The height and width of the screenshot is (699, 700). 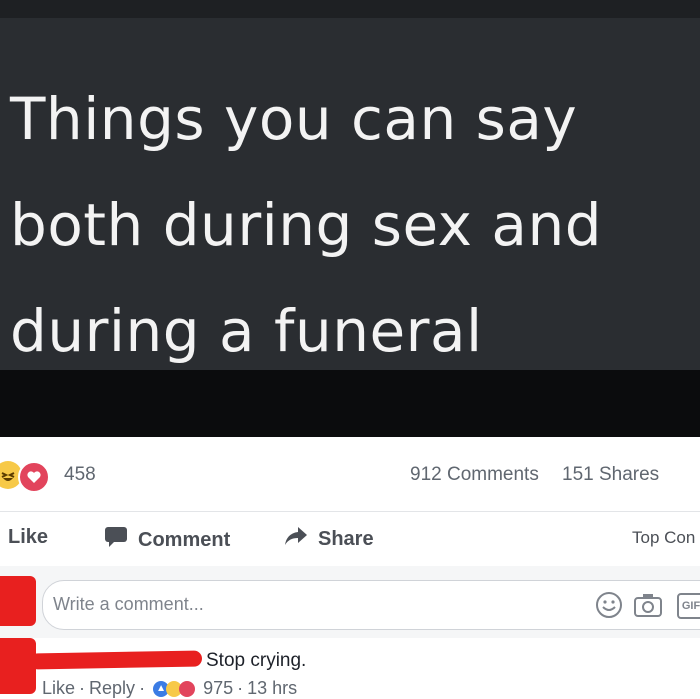 What do you see at coordinates (174, 688) in the screenshot?
I see `comment-reactions: ▲` at bounding box center [174, 688].